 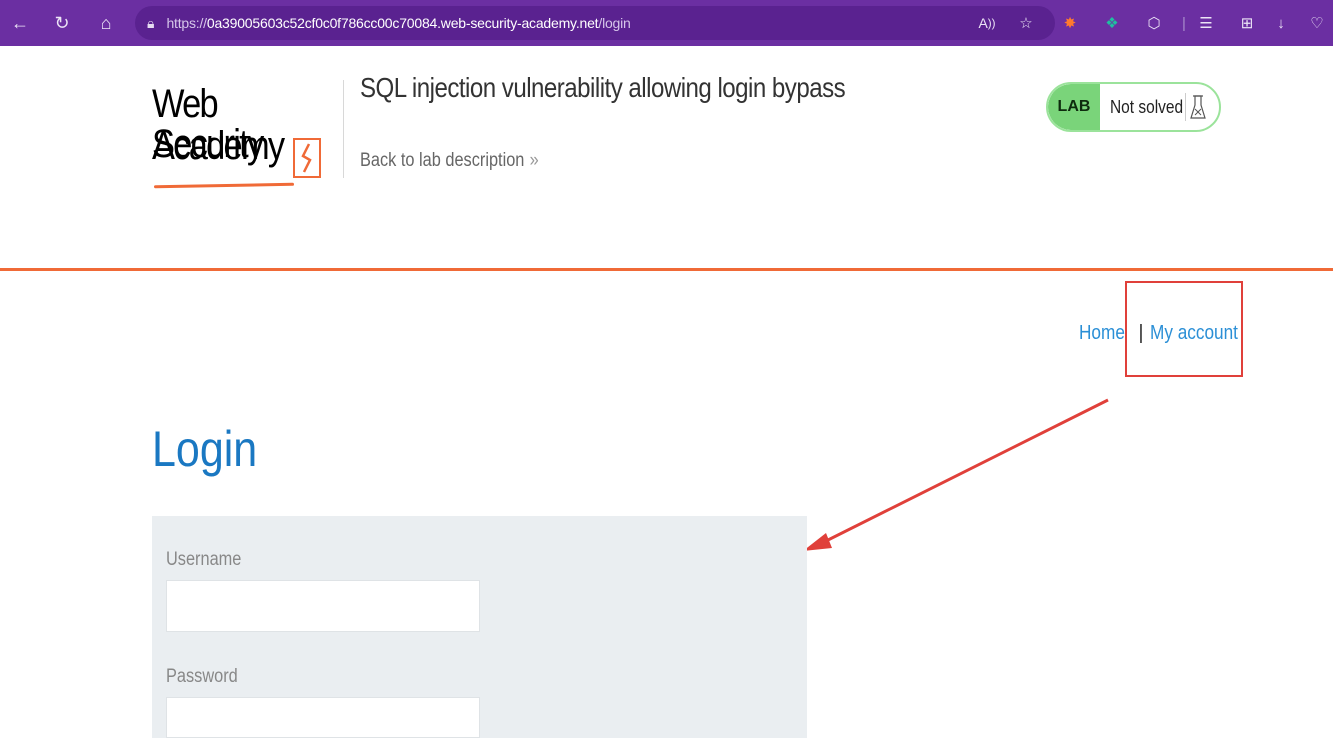 What do you see at coordinates (1026, 23) in the screenshot?
I see `add-favorite-icon: ☆` at bounding box center [1026, 23].